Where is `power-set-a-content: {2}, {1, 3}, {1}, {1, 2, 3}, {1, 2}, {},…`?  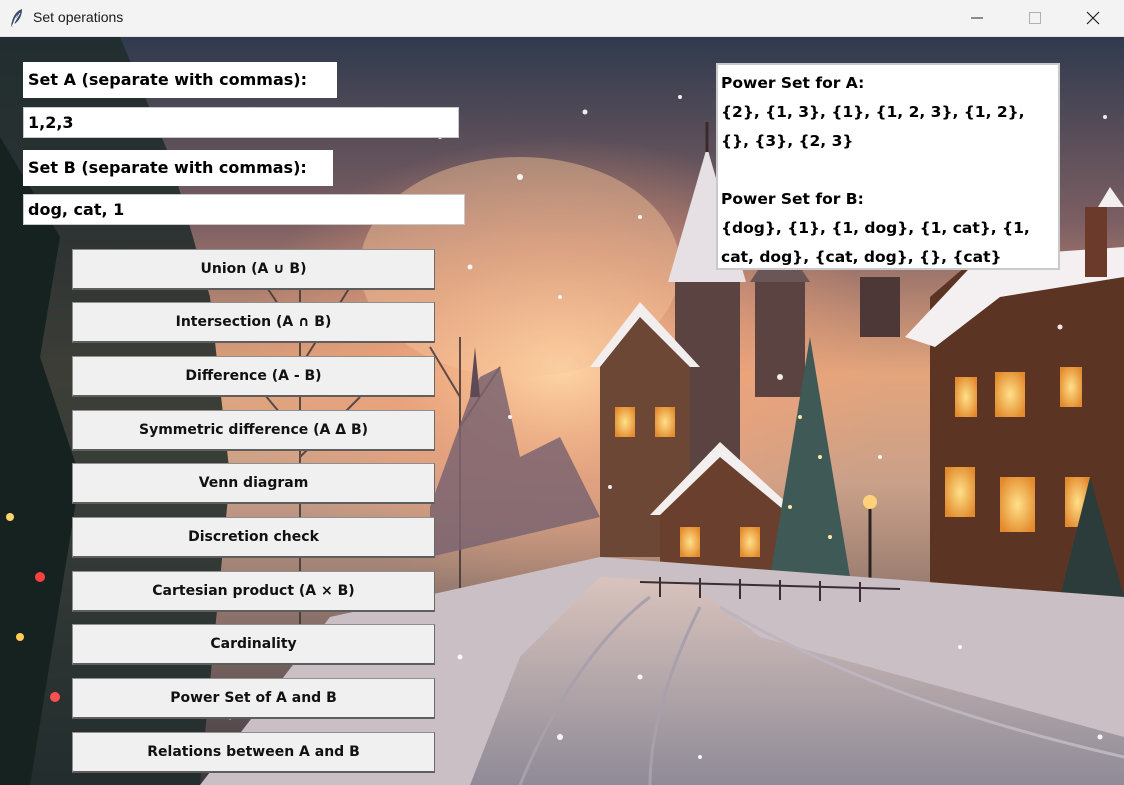
power-set-a-content: {2}, {1, 3}, {1}, {1, 2, 3}, {1, 2}, {},… is located at coordinates (873, 126).